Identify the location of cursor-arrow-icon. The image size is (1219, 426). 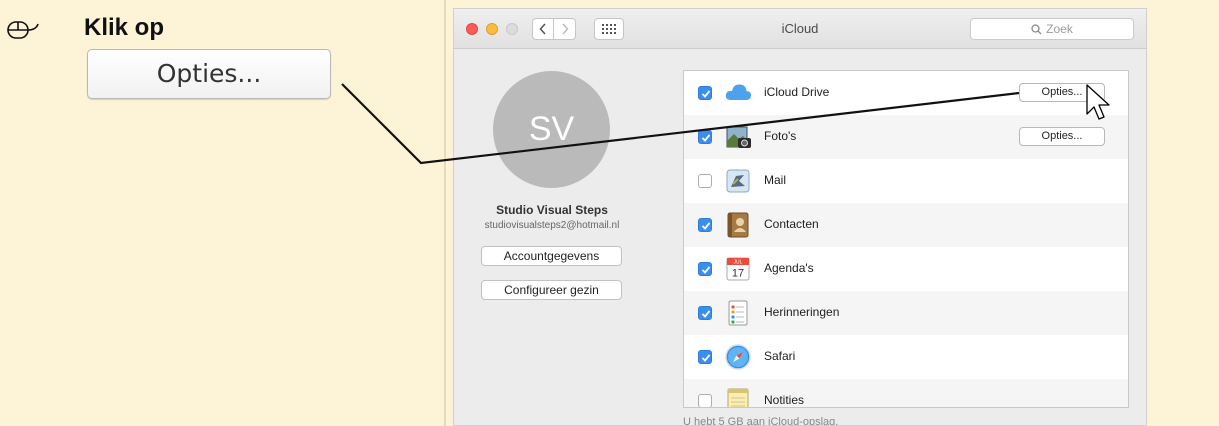
(1098, 102).